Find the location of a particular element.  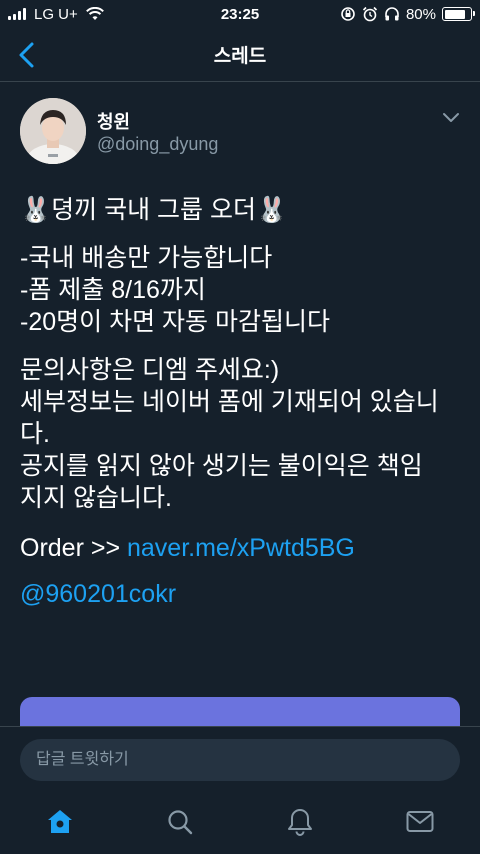

search-icon is located at coordinates (180, 822).